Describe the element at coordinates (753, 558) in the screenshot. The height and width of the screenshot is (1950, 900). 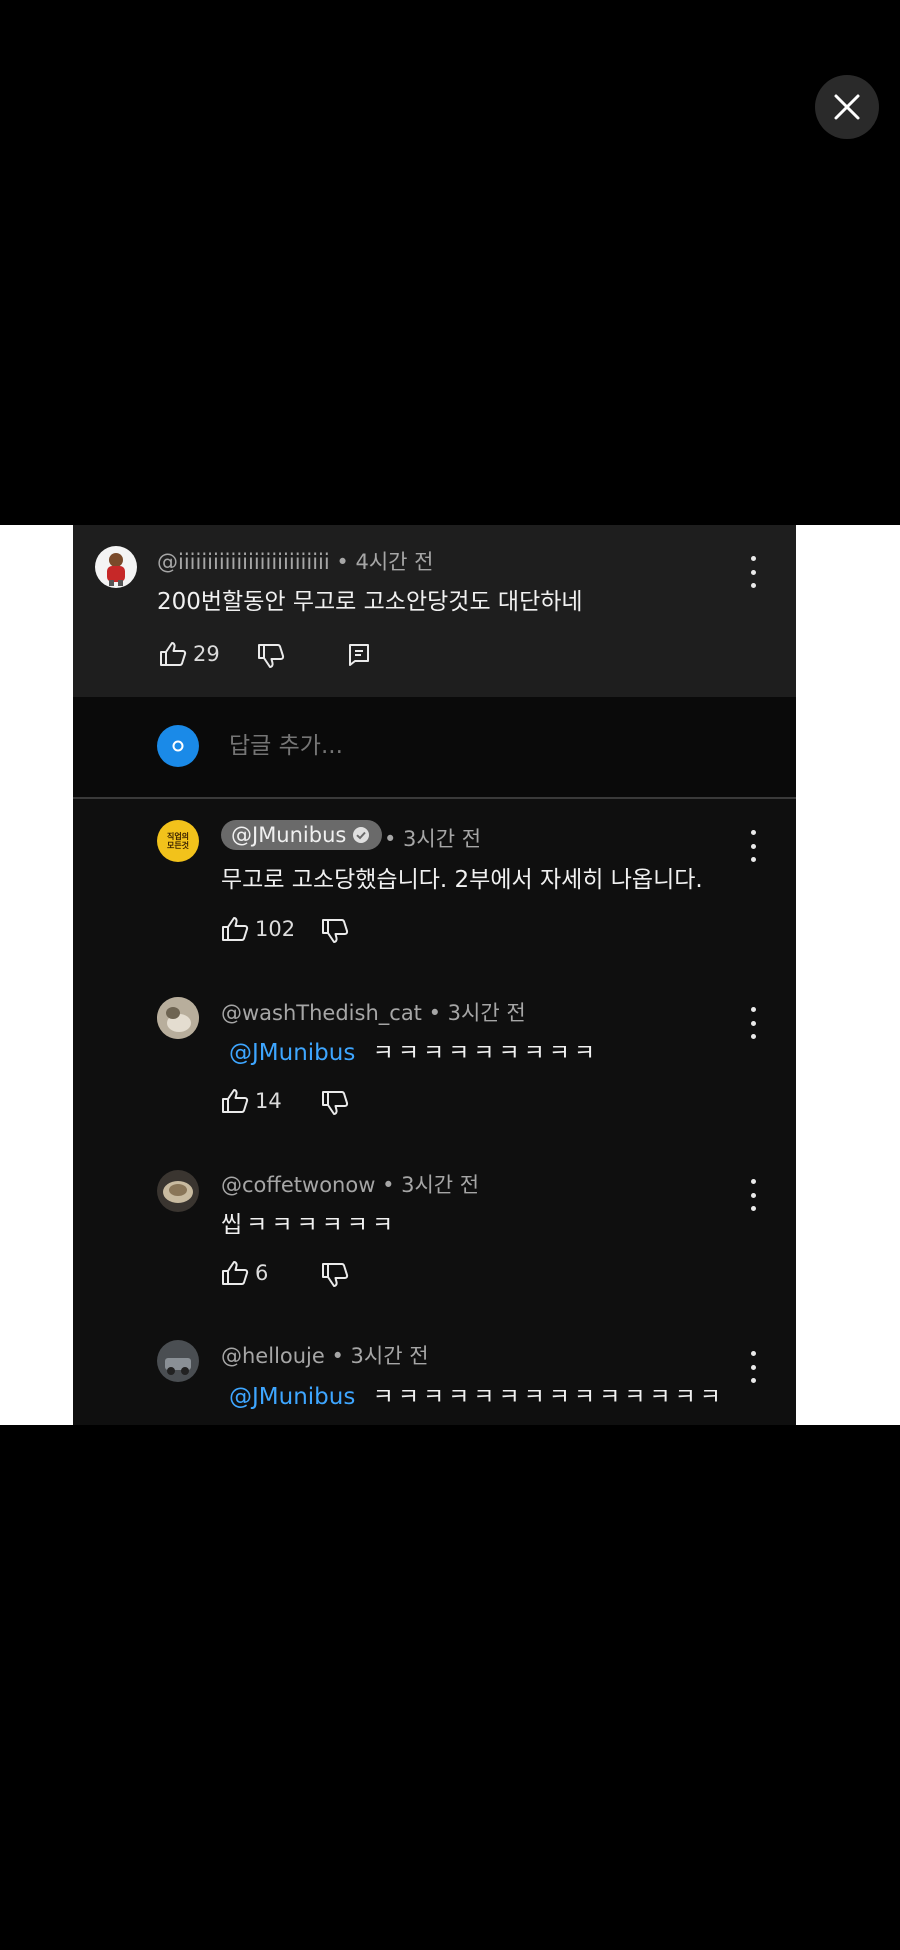
I see `more-icon-dot` at that location.